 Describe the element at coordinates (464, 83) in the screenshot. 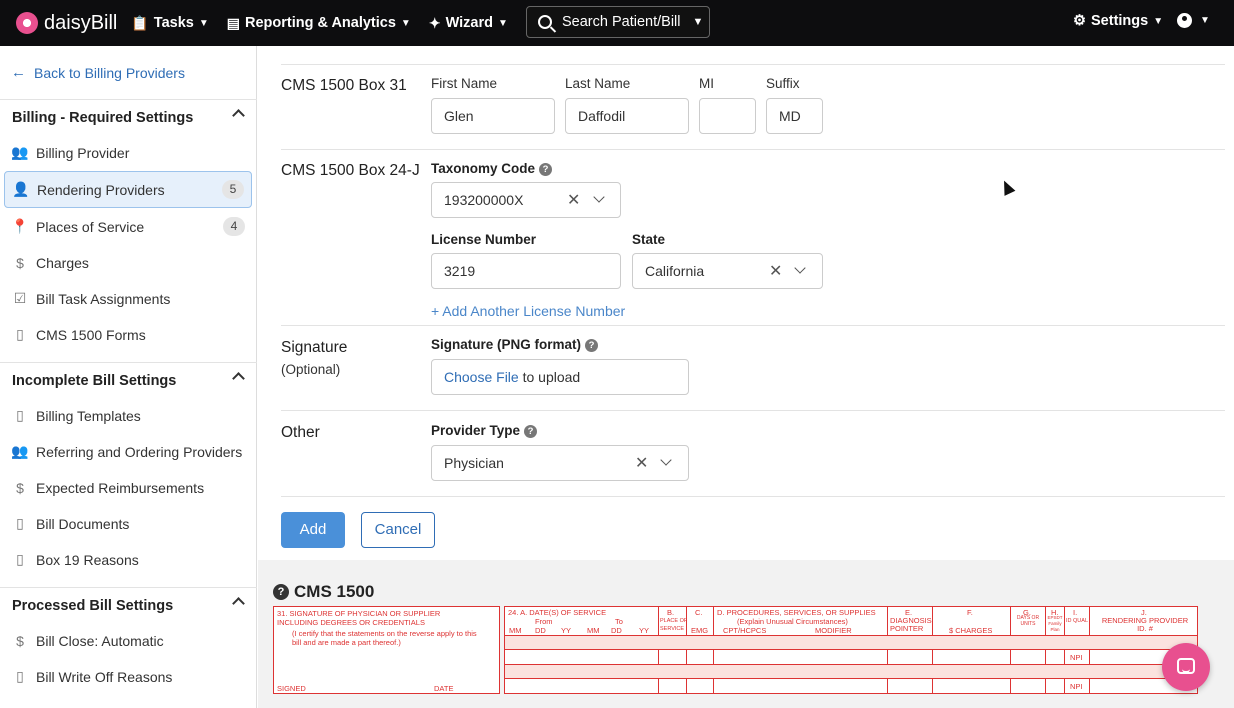

I see `first-name-label: First Name` at that location.